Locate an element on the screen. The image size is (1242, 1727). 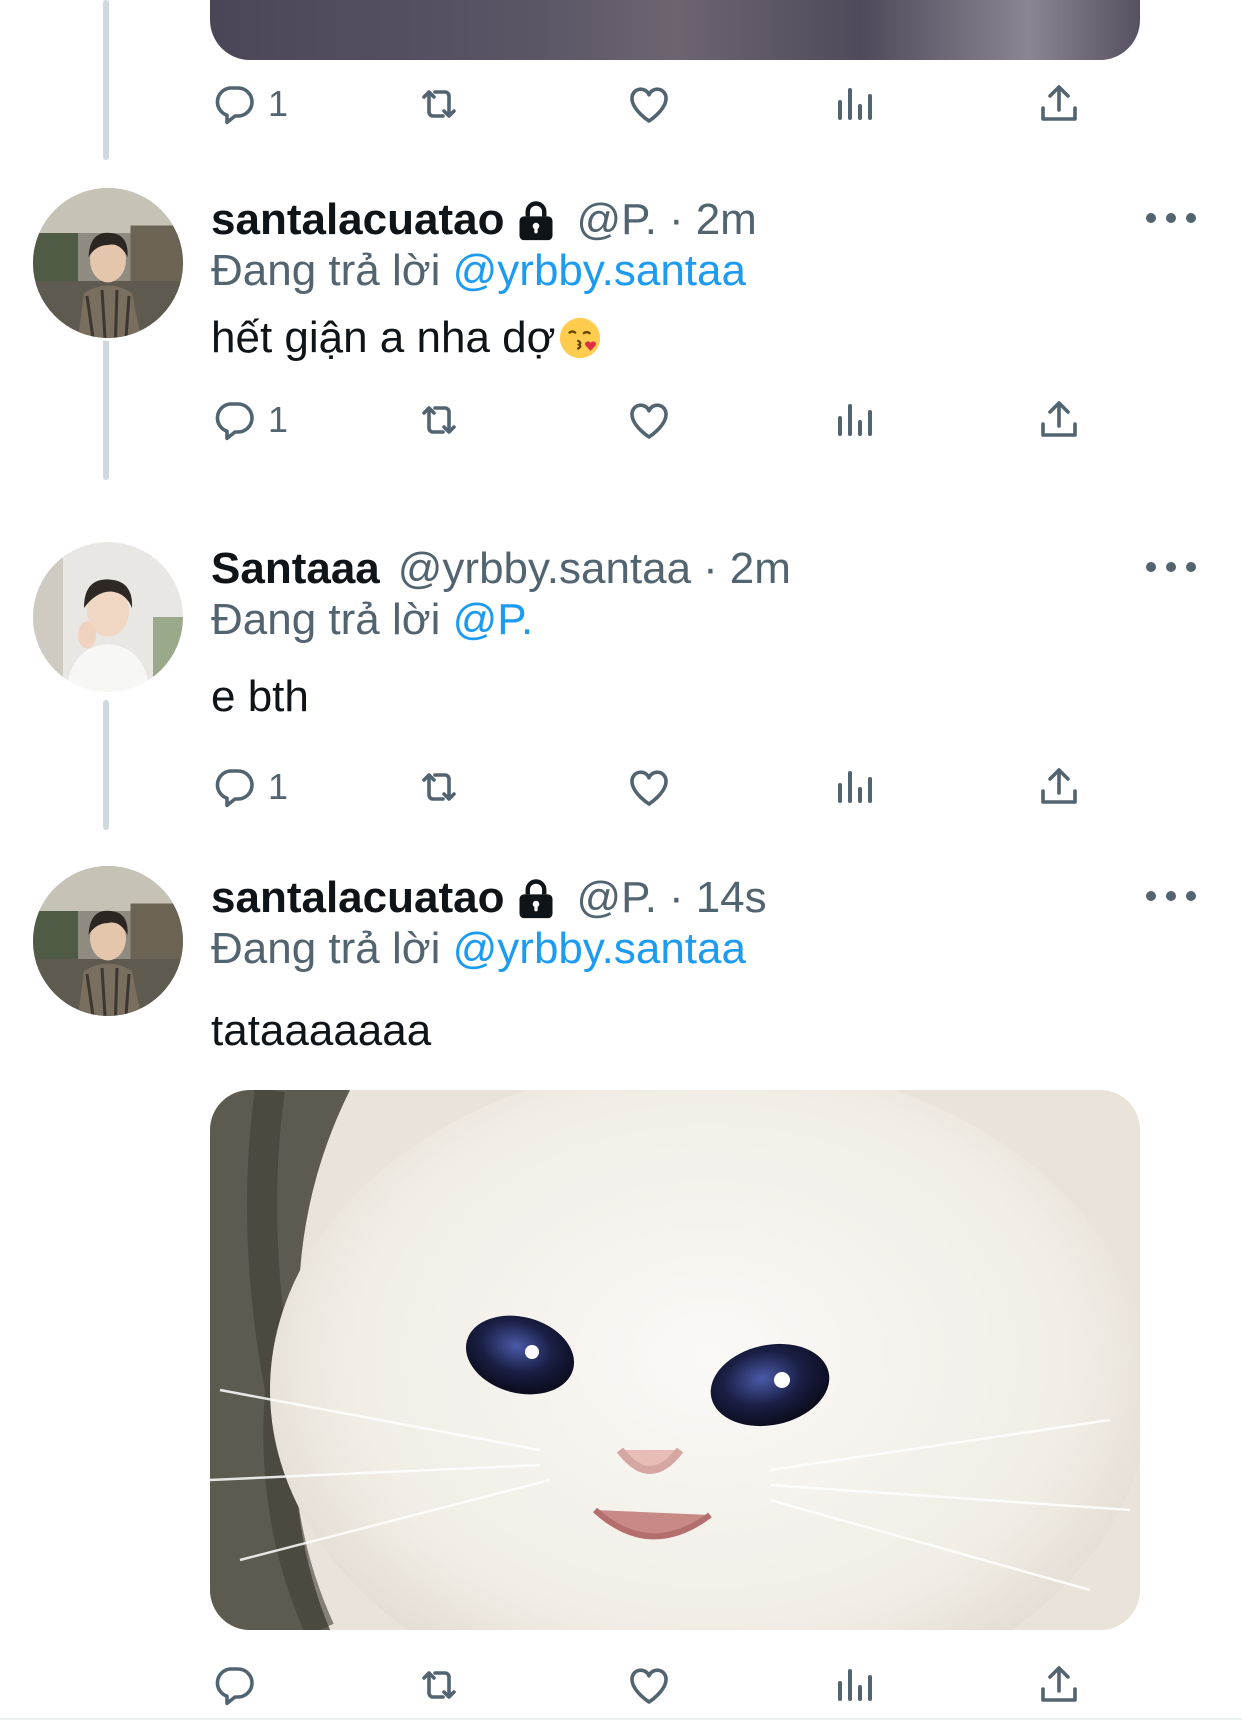
tweet-actions is located at coordinates (660, 1685).